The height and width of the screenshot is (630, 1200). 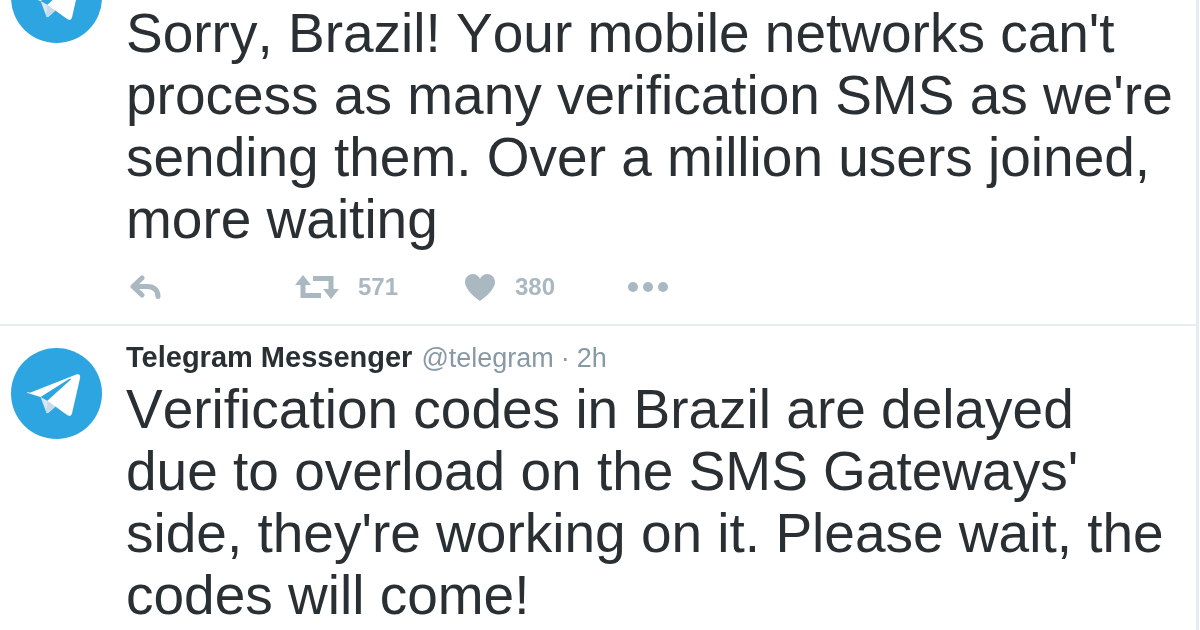 I want to click on retweet-button: 571, so click(x=347, y=287).